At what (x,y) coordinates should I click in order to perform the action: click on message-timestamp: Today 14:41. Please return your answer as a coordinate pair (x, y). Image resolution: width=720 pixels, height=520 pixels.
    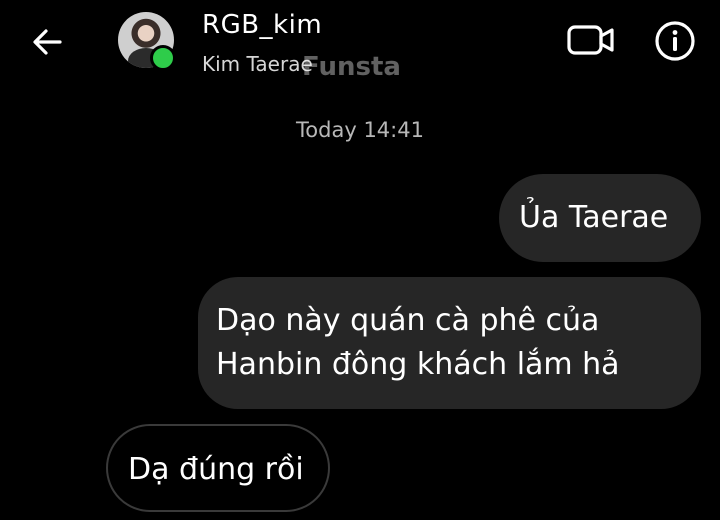
    Looking at the image, I should click on (360, 130).